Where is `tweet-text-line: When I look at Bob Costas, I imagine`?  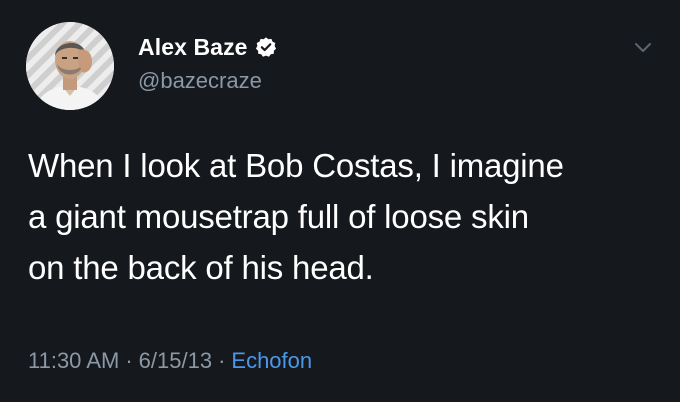 tweet-text-line: When I look at Bob Costas, I imagine is located at coordinates (296, 165).